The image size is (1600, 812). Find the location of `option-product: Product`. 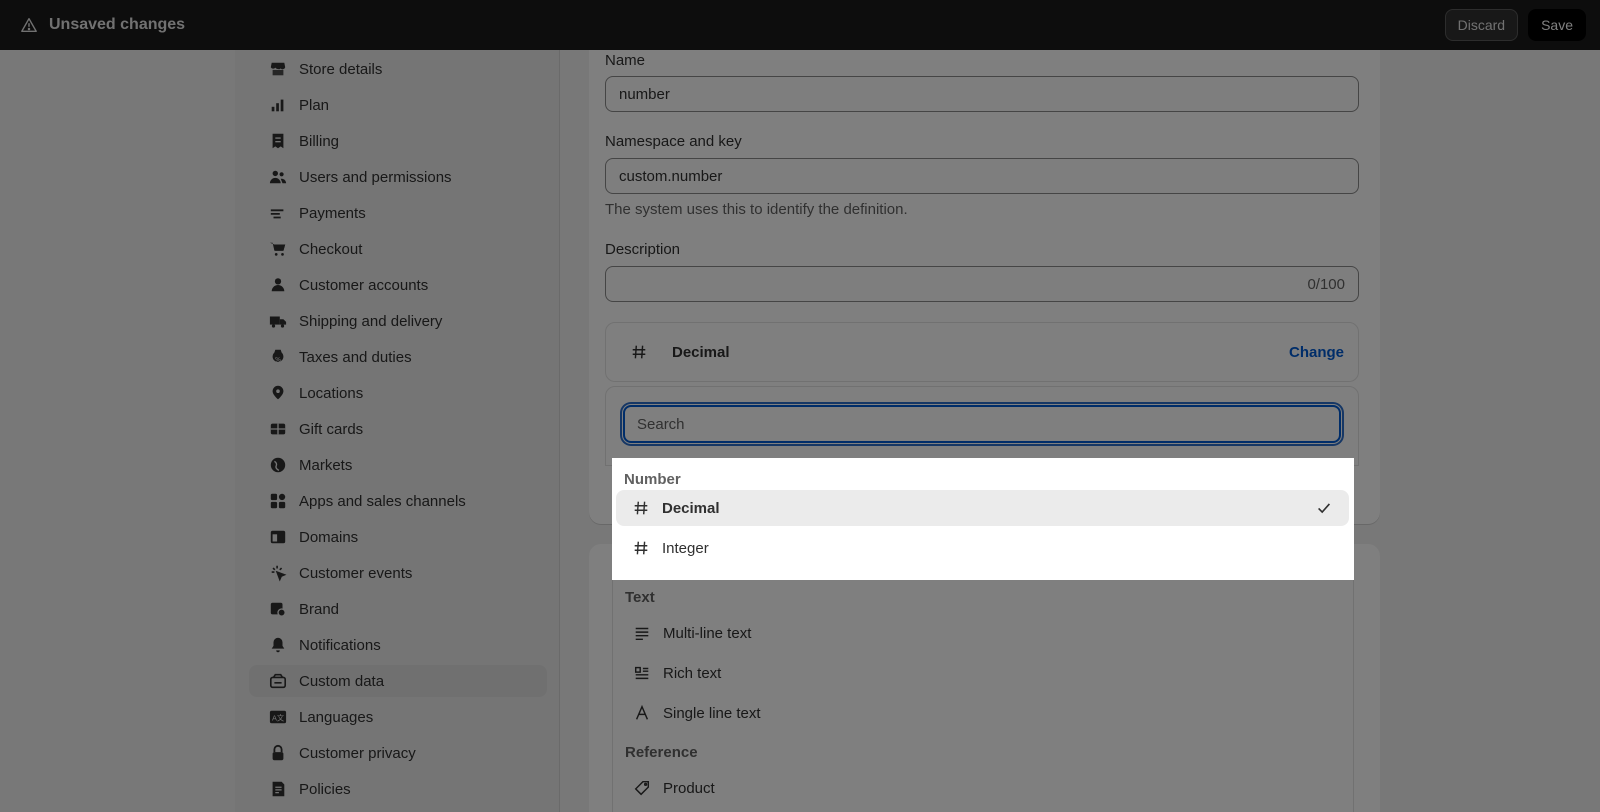

option-product: Product is located at coordinates (983, 788).